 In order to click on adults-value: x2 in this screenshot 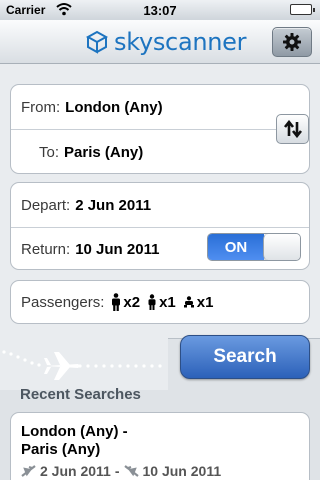, I will do `click(132, 302)`.